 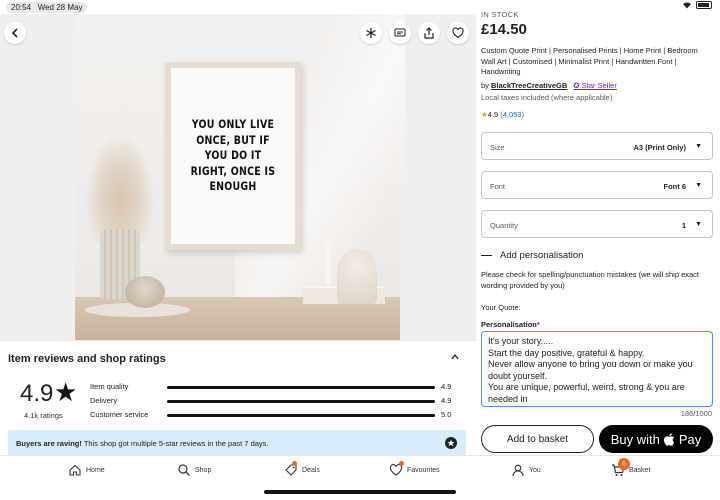 What do you see at coordinates (501, 307) in the screenshot?
I see `your-quote-label: Your Quote:` at bounding box center [501, 307].